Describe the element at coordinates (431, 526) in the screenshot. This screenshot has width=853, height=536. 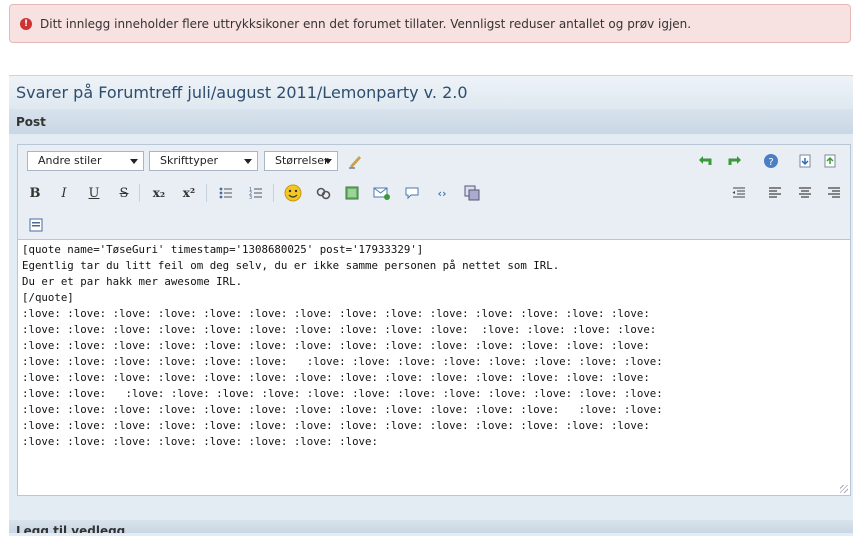
I see `attachments-header: Legg til vedlegg` at that location.